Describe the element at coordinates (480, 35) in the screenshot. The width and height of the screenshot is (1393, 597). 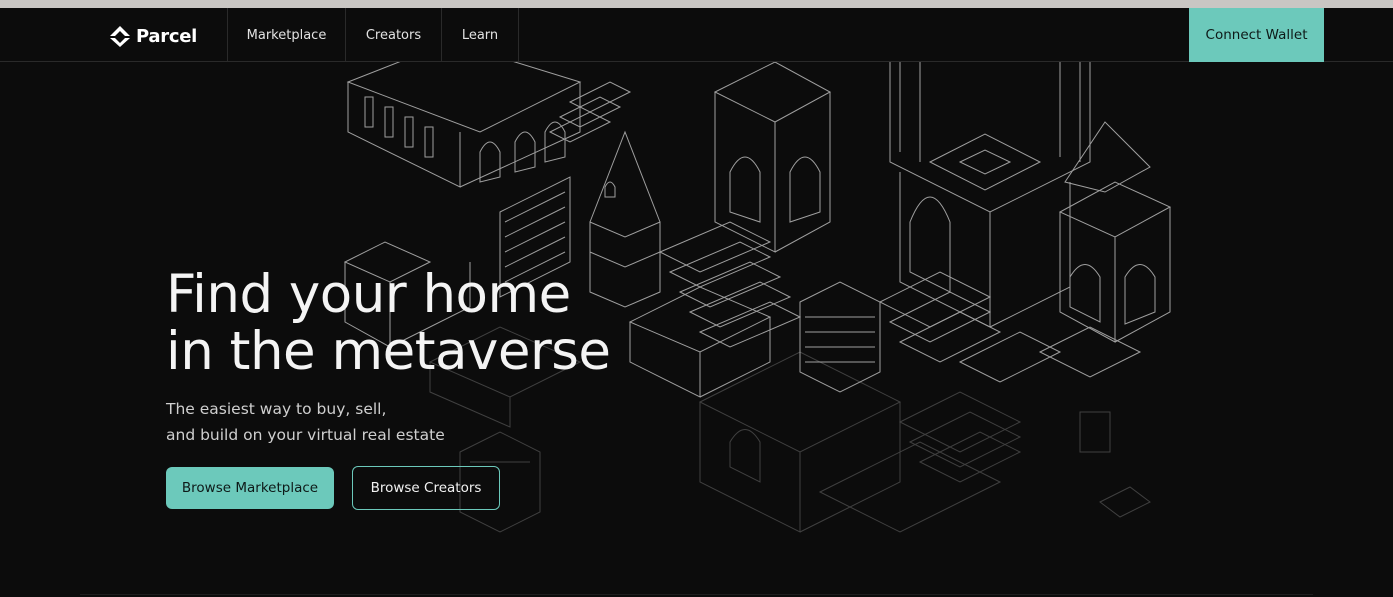
I see `nav-item-learn: Learn` at that location.